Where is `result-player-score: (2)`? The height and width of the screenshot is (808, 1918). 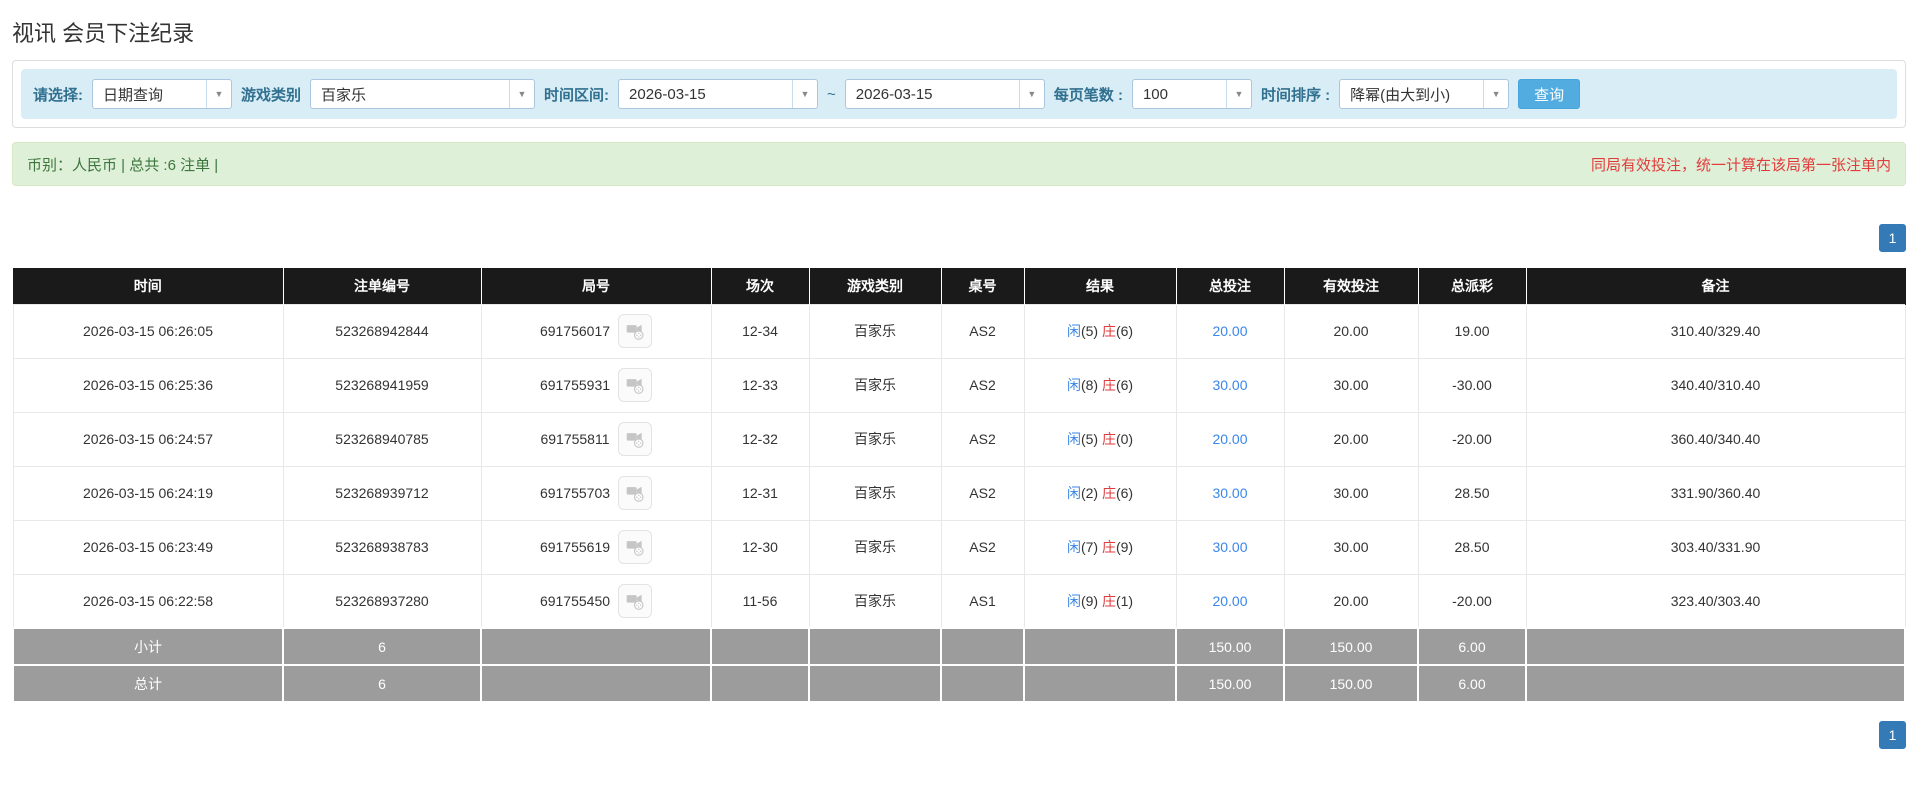
result-player-score: (2) is located at coordinates (1091, 493).